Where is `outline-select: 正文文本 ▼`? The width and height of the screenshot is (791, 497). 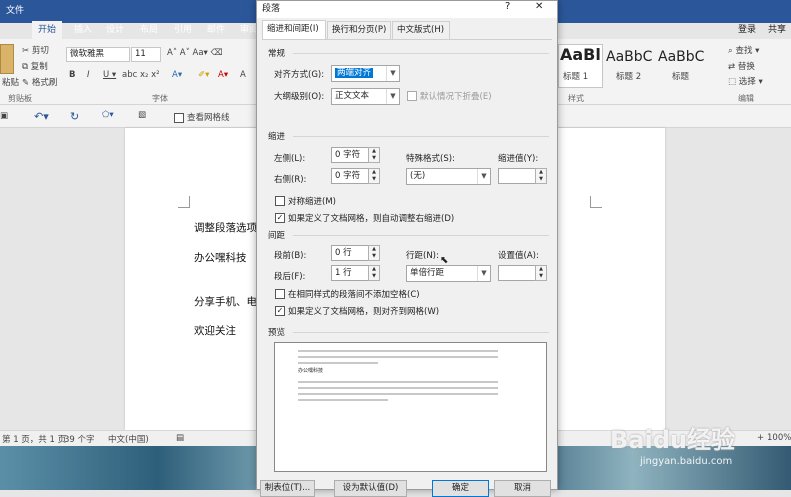
outline-select: 正文文本 ▼ is located at coordinates (365, 96).